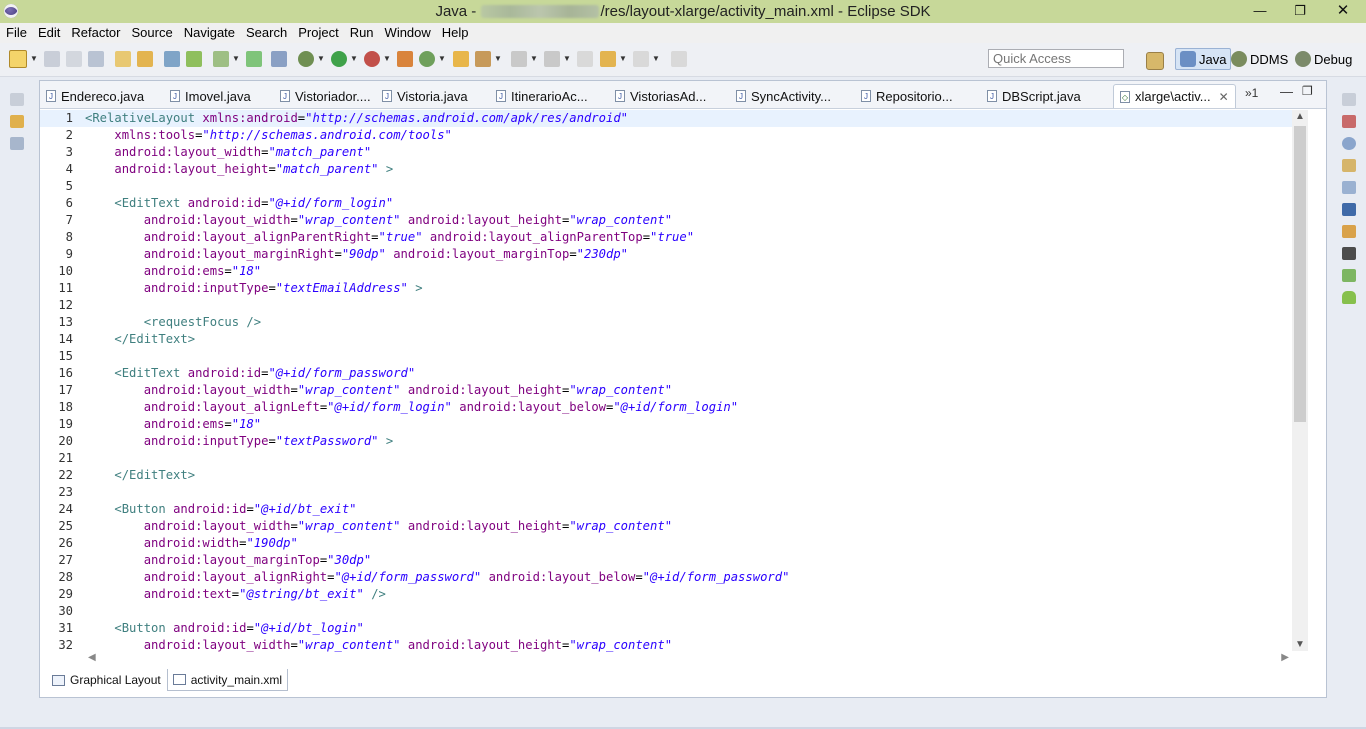 Image resolution: width=1366 pixels, height=729 pixels. Describe the element at coordinates (361, 33) in the screenshot. I see `menu-run: Run` at that location.